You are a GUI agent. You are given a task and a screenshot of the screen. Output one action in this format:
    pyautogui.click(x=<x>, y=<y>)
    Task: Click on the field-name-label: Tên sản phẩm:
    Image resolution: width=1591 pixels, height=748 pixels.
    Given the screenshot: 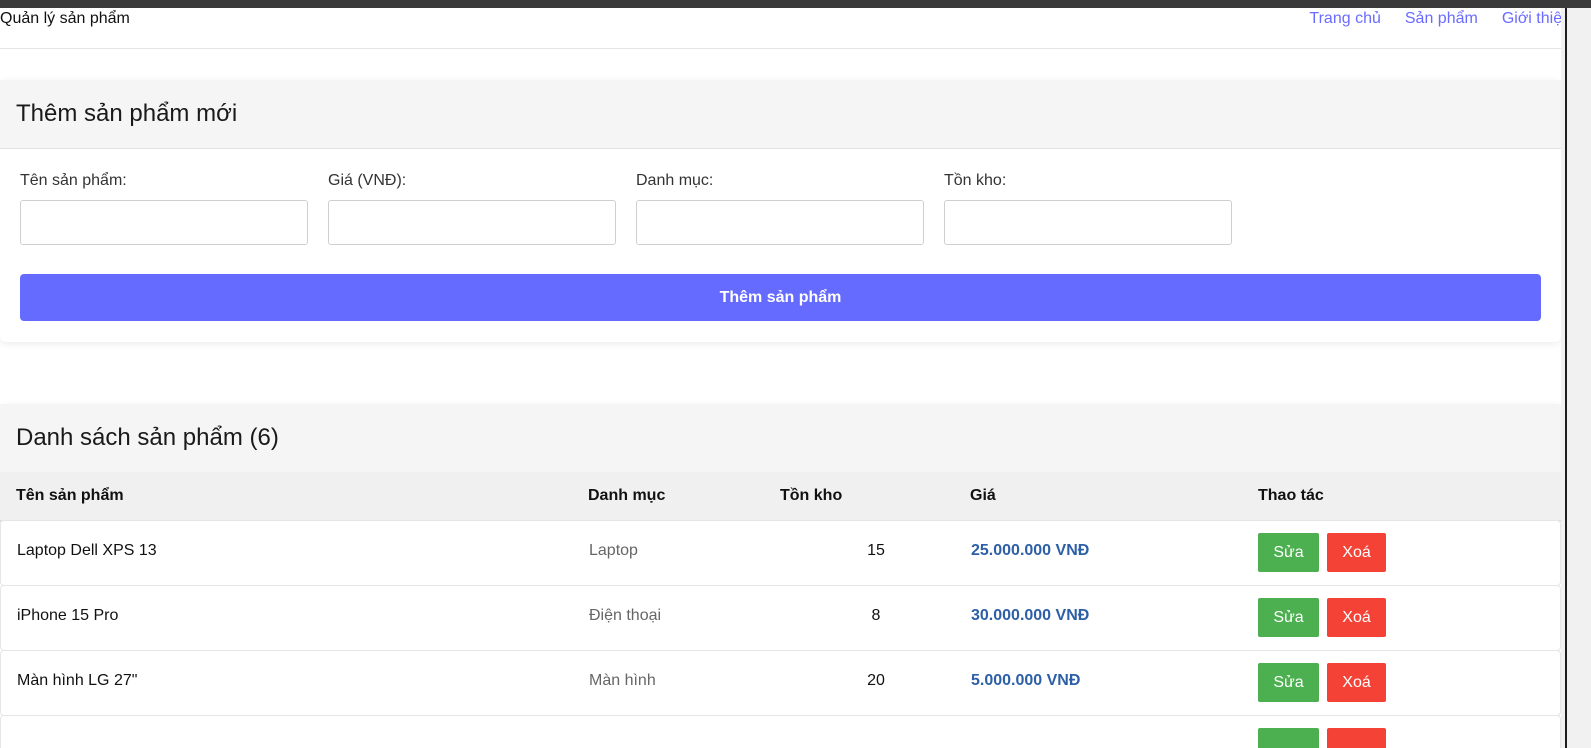 What is the action you would take?
    pyautogui.click(x=73, y=180)
    